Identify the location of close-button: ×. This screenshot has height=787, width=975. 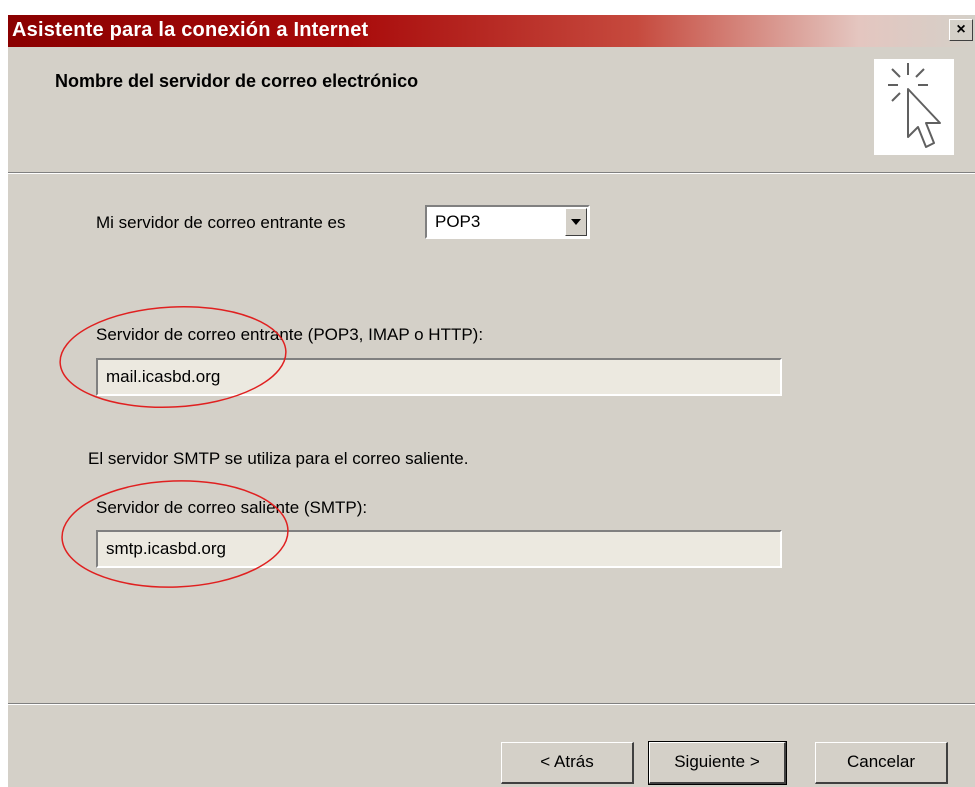
(961, 30).